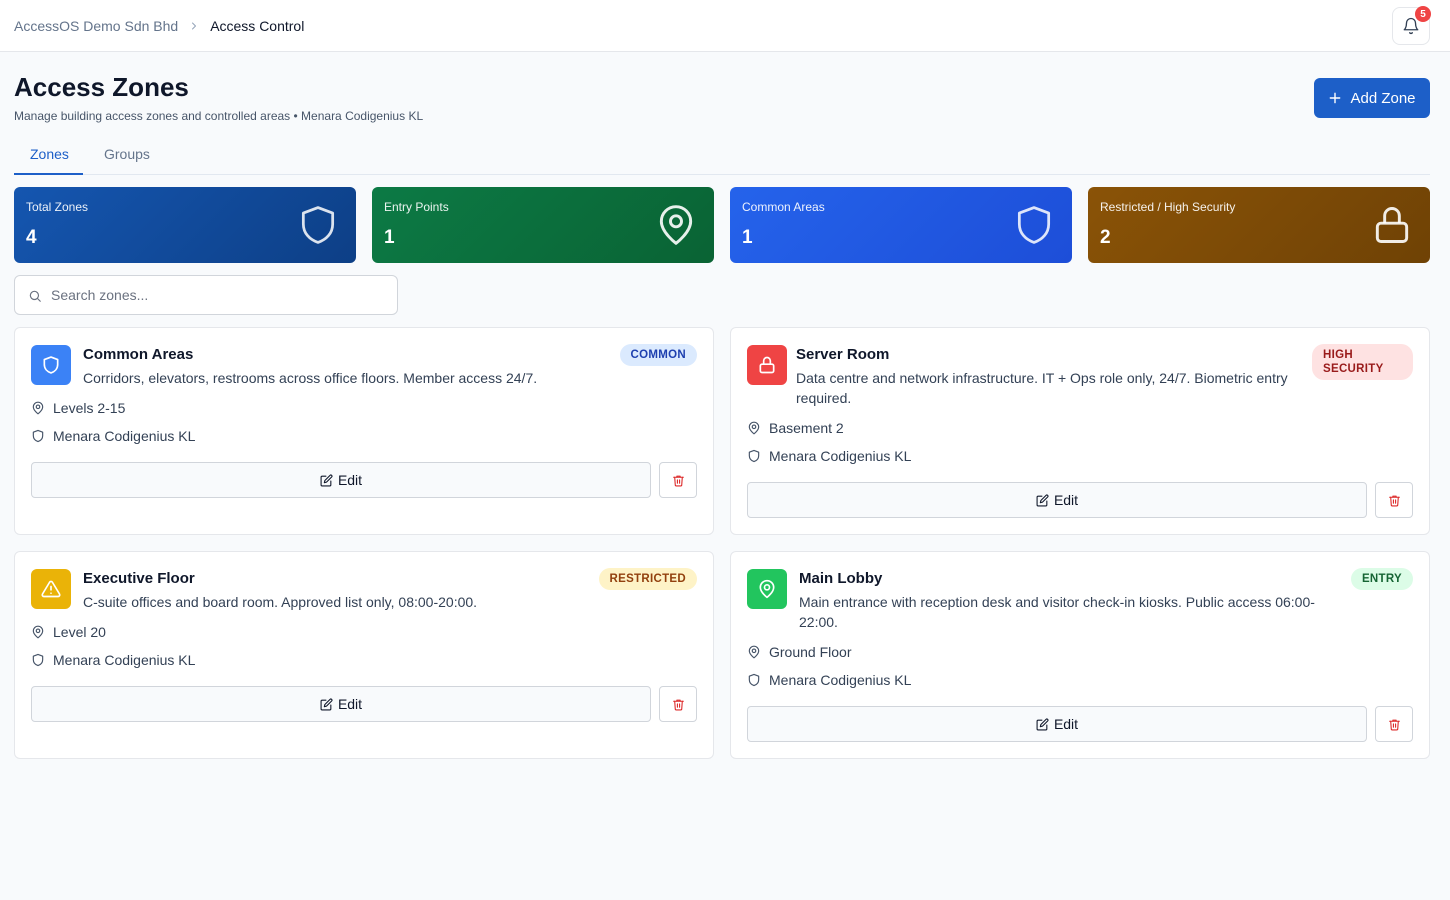 The height and width of the screenshot is (900, 1450). Describe the element at coordinates (1362, 362) in the screenshot. I see `zone-type-badge: HIGH SECURITY` at that location.